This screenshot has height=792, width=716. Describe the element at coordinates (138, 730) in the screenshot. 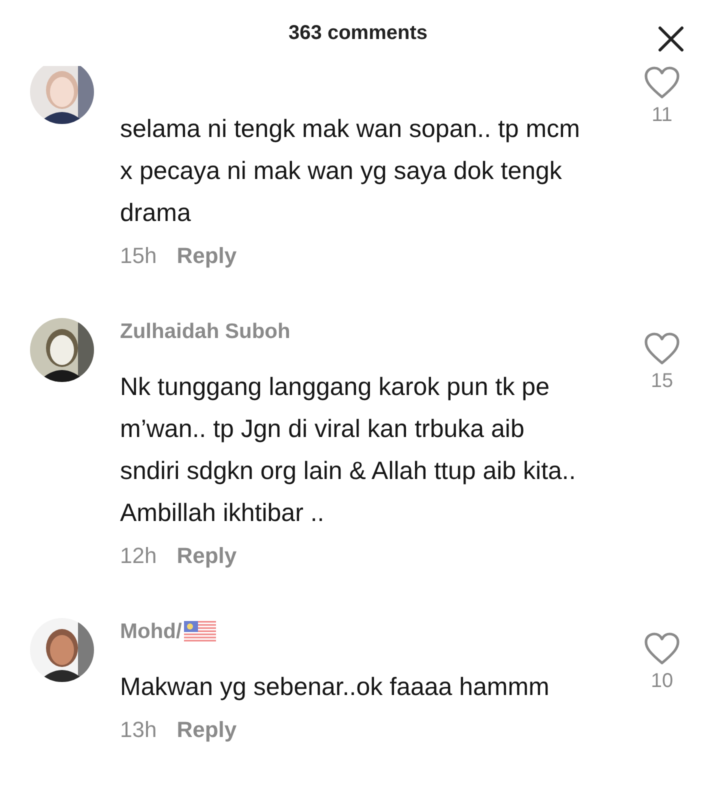

I see `comment-time: 13h` at that location.